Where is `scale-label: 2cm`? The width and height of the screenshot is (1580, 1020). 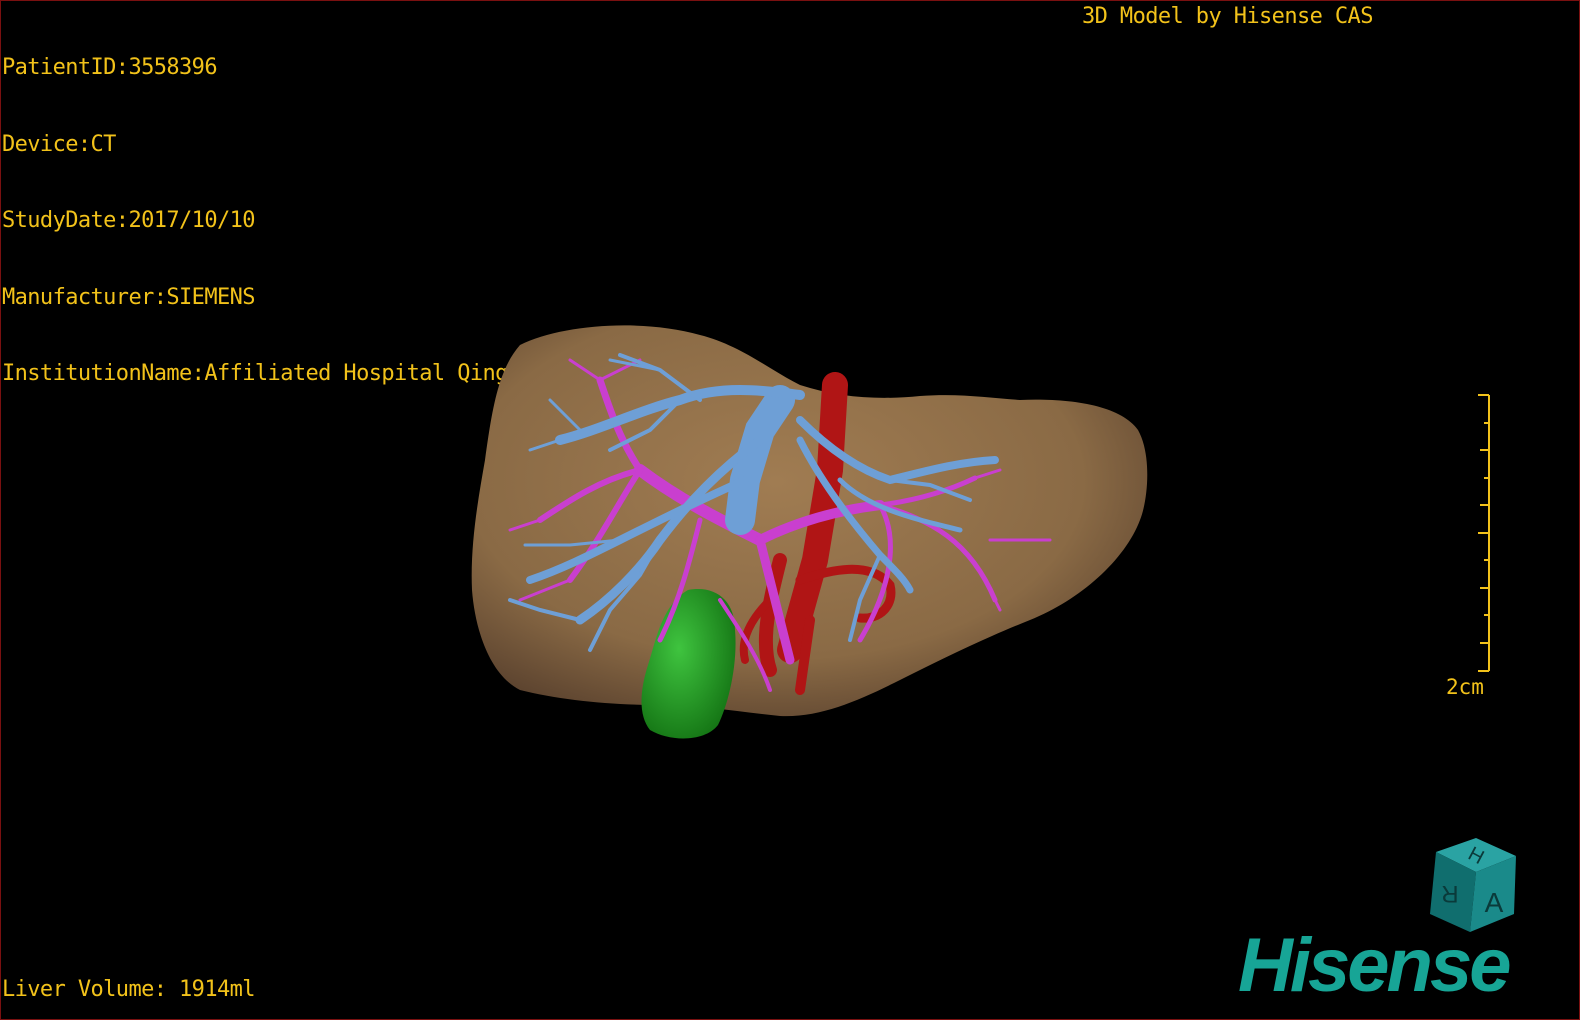
scale-label: 2cm is located at coordinates (1465, 687).